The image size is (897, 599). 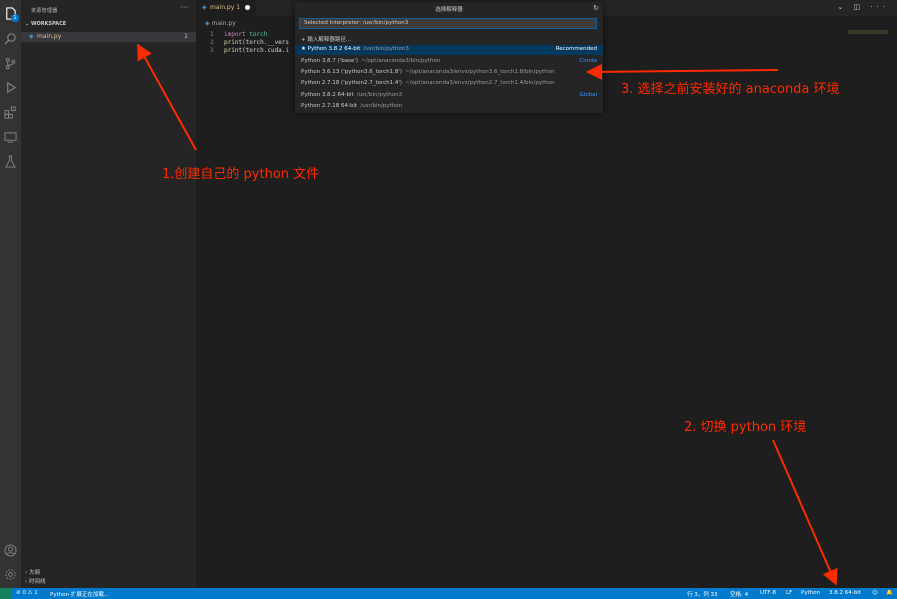 What do you see at coordinates (863, 7) in the screenshot?
I see `editor-actions: ⌄ ◫ ···` at bounding box center [863, 7].